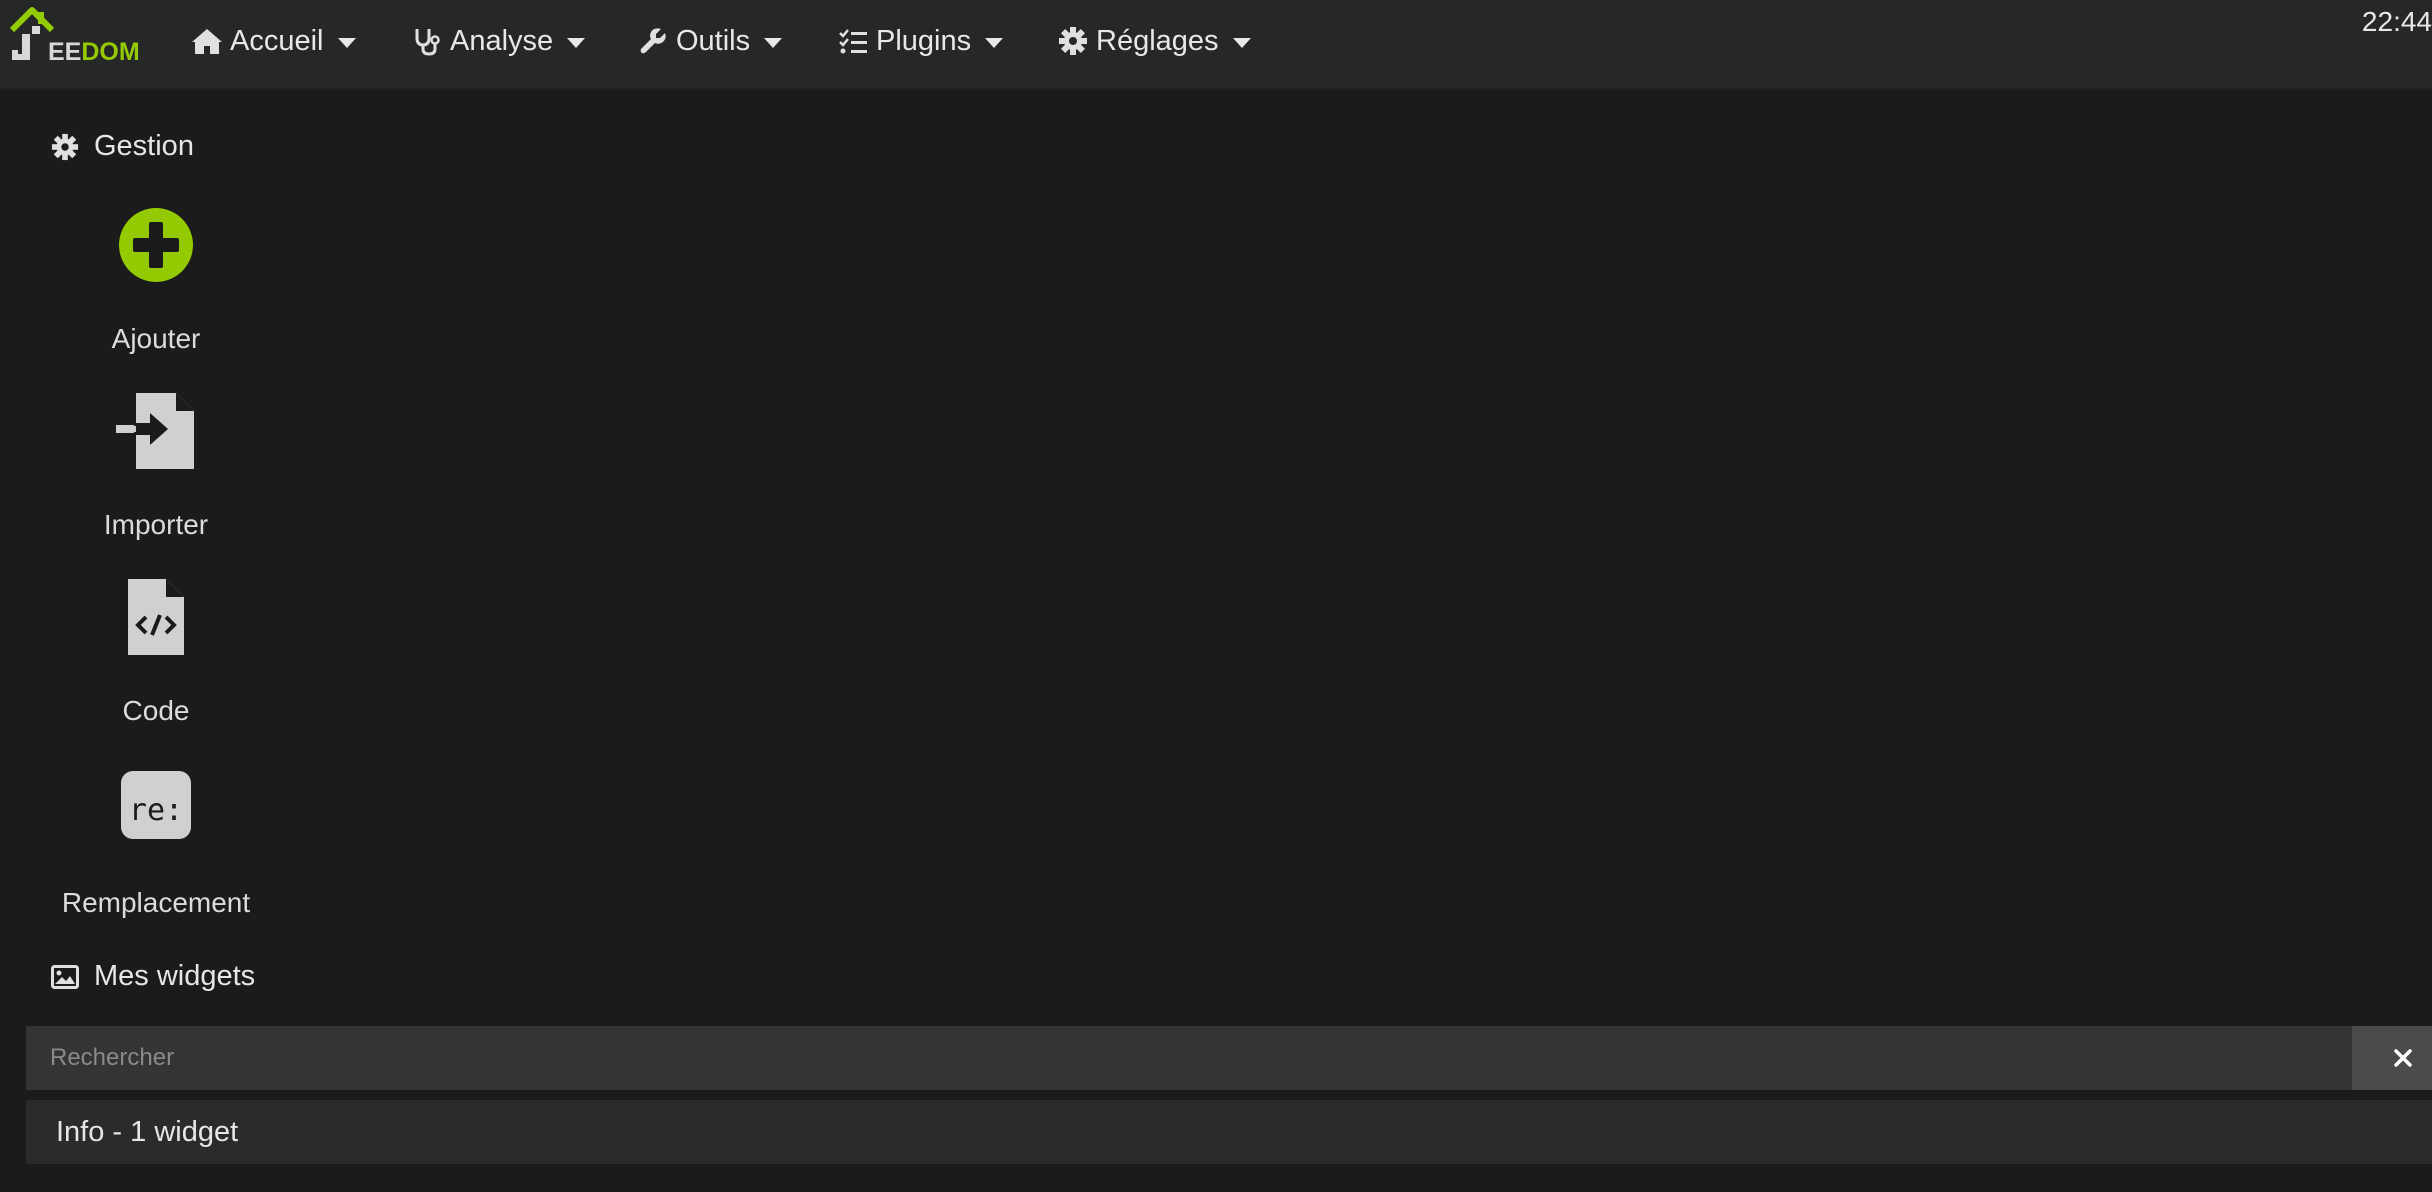 Image resolution: width=2432 pixels, height=1192 pixels. I want to click on regex-icon-text: re:, so click(156, 810).